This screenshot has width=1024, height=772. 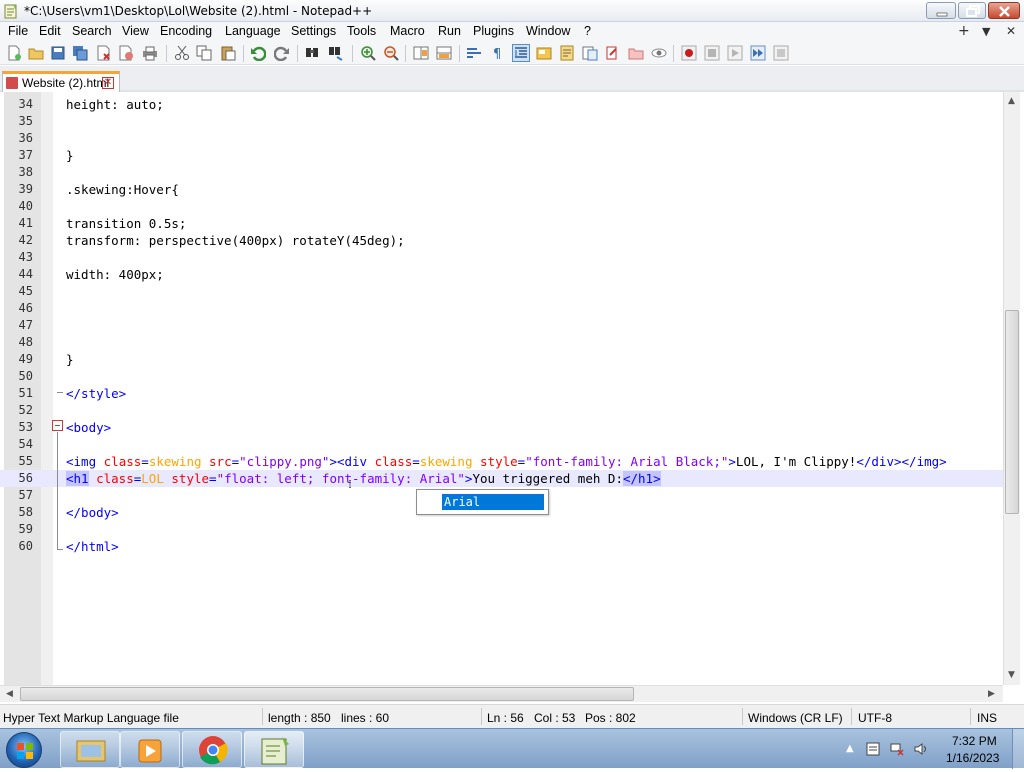 What do you see at coordinates (80, 53) in the screenshot?
I see `save-all-icon` at bounding box center [80, 53].